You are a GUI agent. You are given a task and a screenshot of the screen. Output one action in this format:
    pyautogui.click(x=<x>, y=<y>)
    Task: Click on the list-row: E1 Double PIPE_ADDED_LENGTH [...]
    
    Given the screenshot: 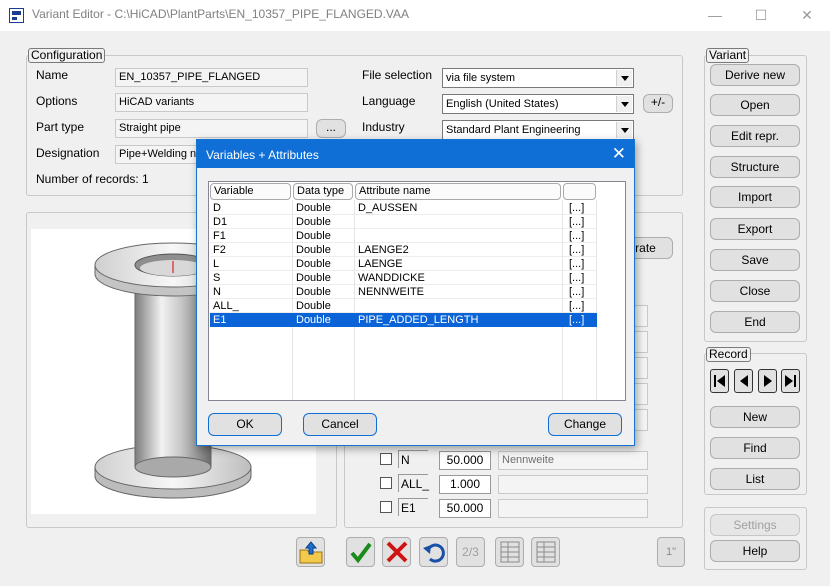 What is the action you would take?
    pyautogui.click(x=403, y=320)
    